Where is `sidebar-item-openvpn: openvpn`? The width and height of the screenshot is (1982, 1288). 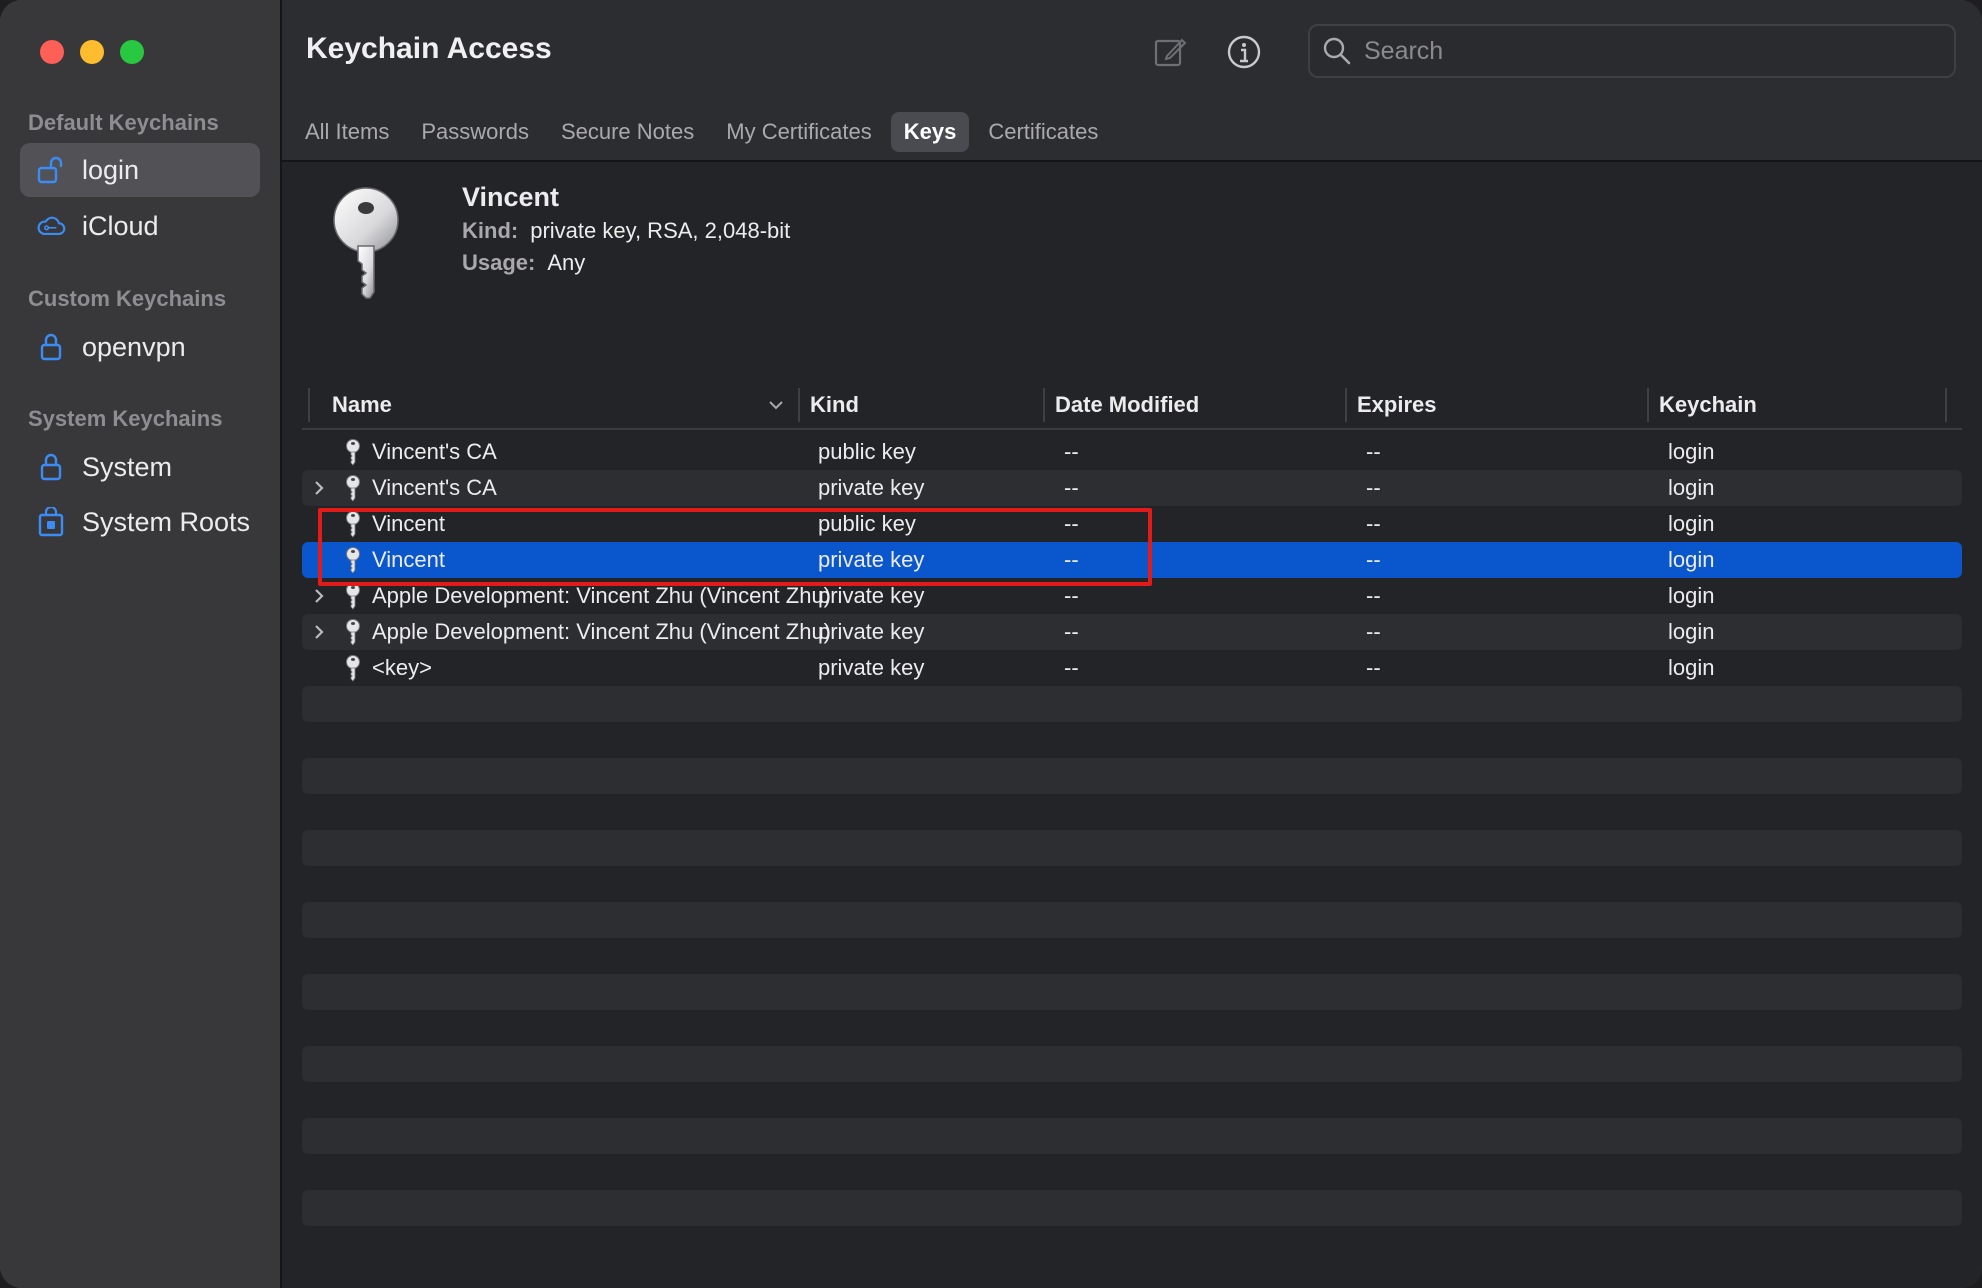 sidebar-item-openvpn: openvpn is located at coordinates (140, 347).